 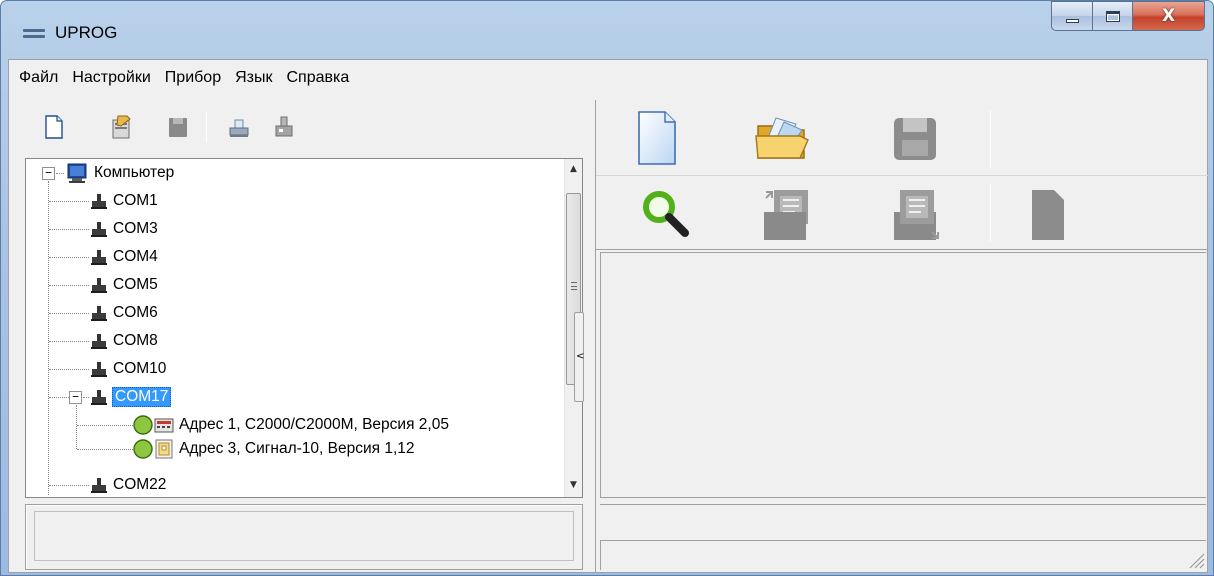 I want to click on save-icon, so click(x=178, y=127).